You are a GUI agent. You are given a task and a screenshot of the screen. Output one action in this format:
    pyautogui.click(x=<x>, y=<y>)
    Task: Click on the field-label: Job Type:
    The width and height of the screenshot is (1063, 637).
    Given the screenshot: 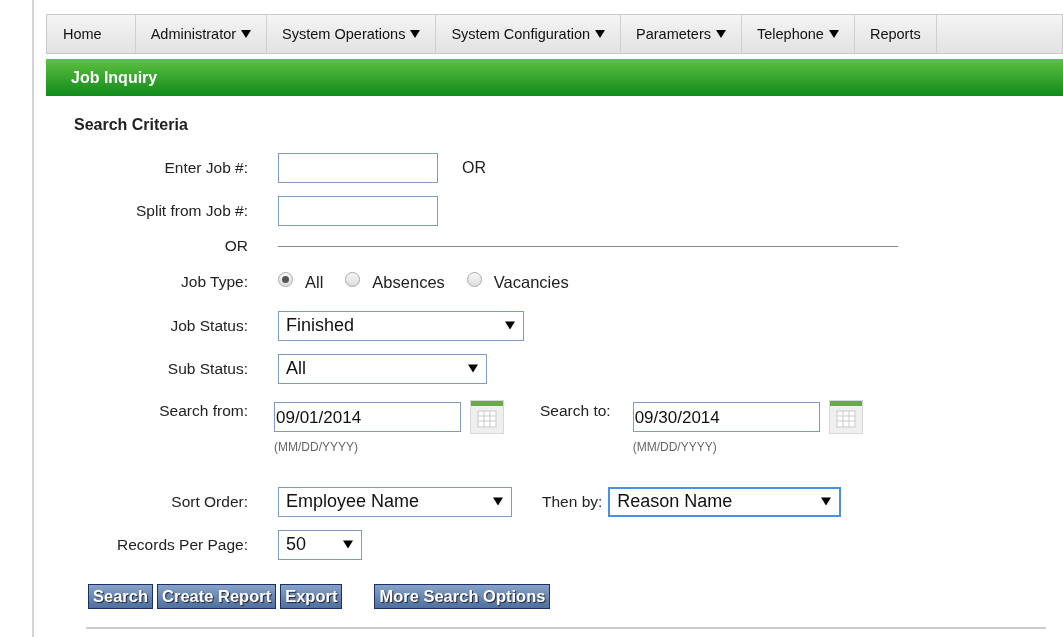 What is the action you would take?
    pyautogui.click(x=214, y=282)
    